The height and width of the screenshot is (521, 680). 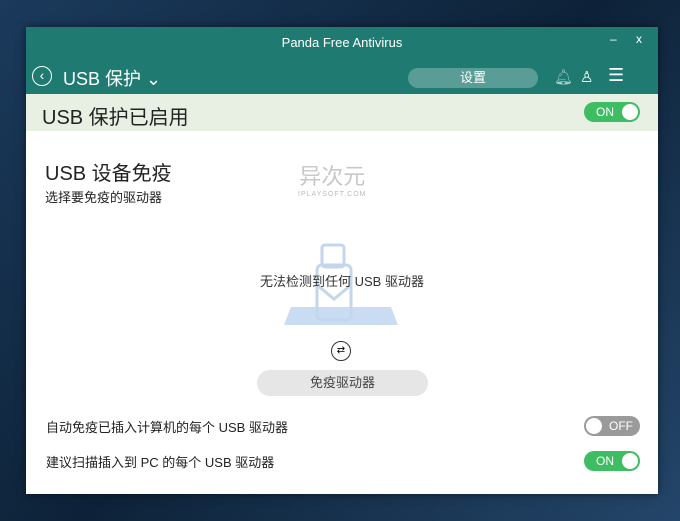 What do you see at coordinates (167, 427) in the screenshot?
I see `auto-immunize-label: 自动免疫已插入计算机的每个 USB 驱动器` at bounding box center [167, 427].